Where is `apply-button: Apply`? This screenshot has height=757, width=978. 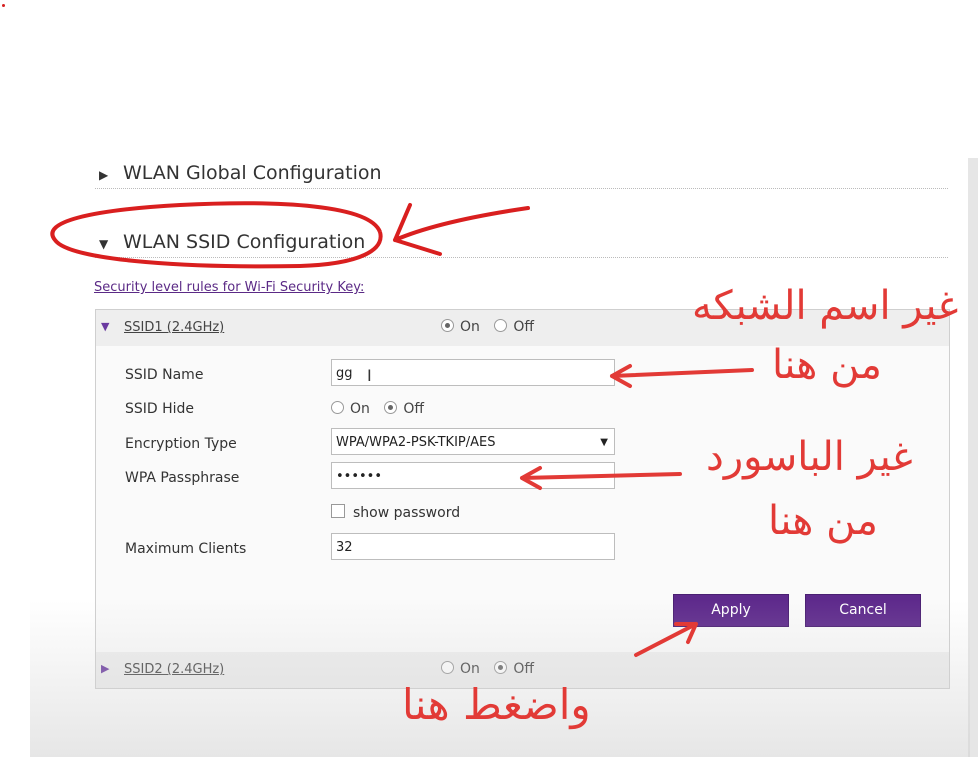
apply-button: Apply is located at coordinates (731, 610).